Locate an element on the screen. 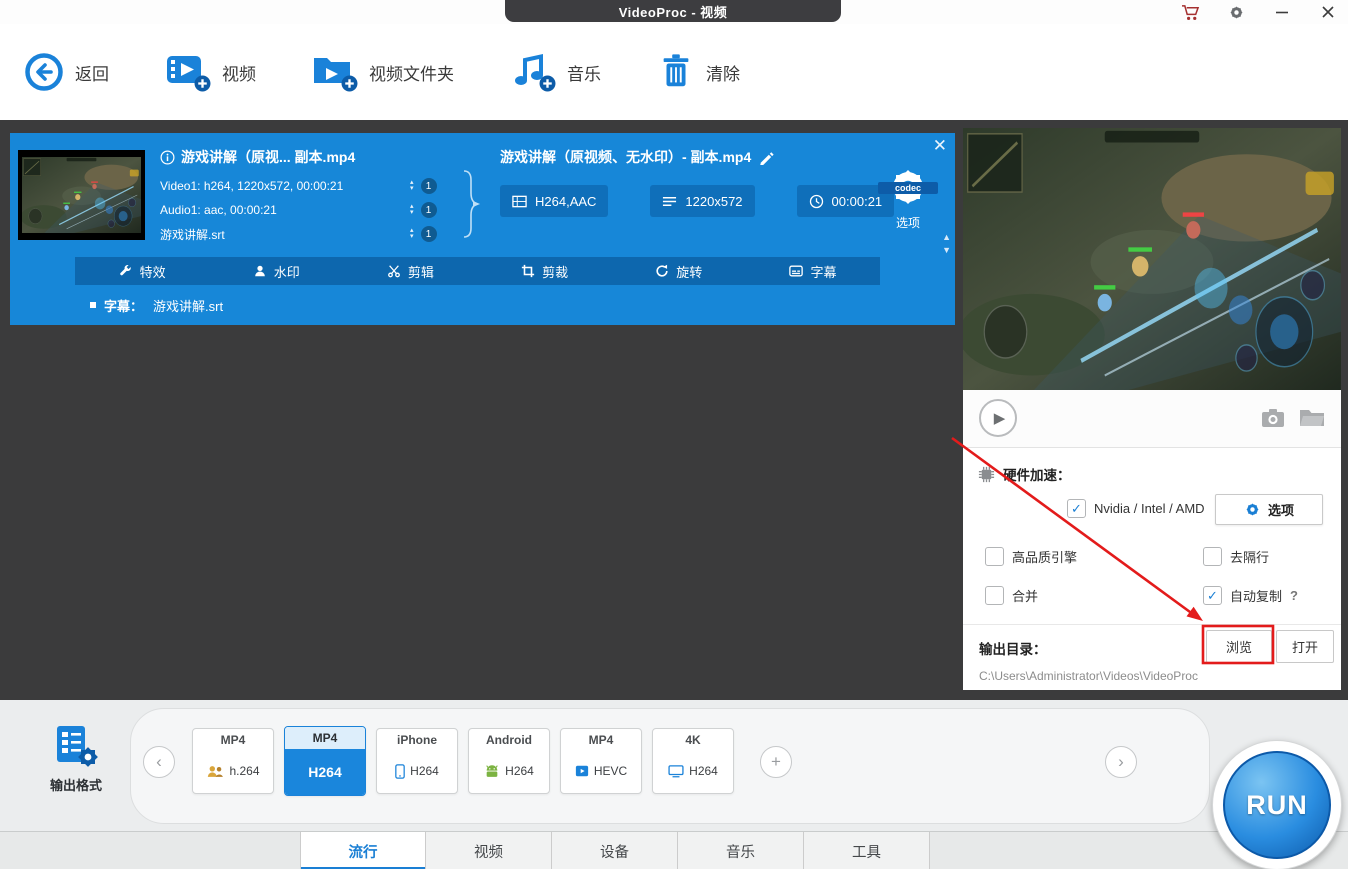 The width and height of the screenshot is (1348, 869). tab-popular: 流行 is located at coordinates (363, 850).